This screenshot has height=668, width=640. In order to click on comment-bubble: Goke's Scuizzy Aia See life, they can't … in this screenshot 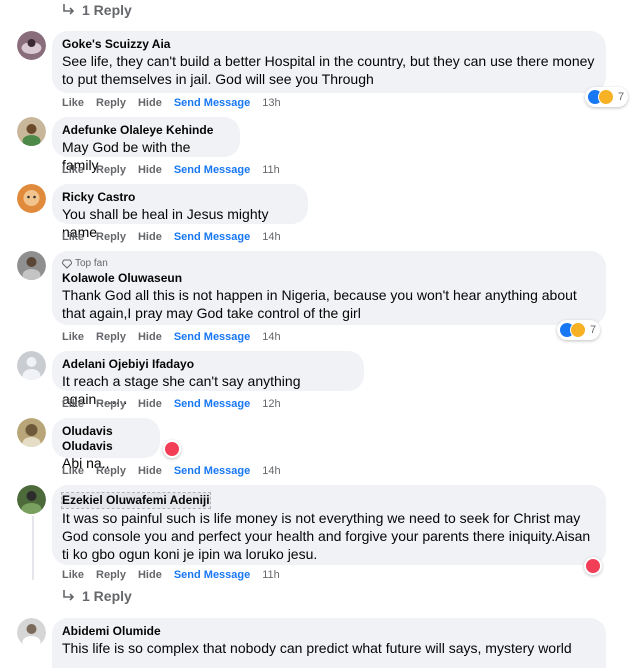, I will do `click(329, 62)`.